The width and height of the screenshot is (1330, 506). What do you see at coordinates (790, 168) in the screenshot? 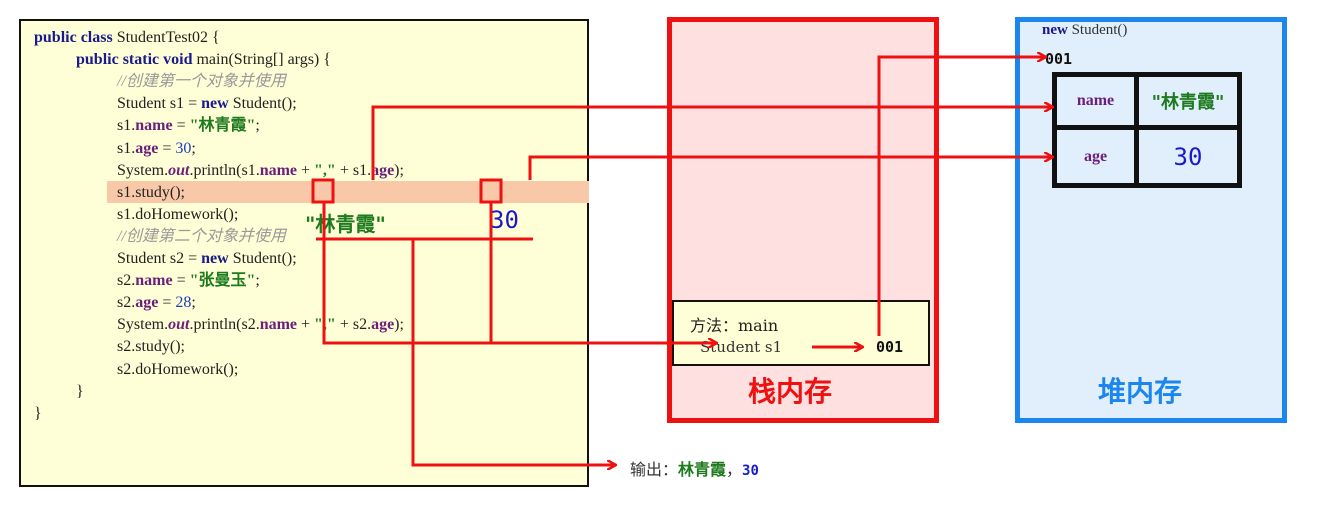
I see `arrow-to-age-field` at bounding box center [790, 168].